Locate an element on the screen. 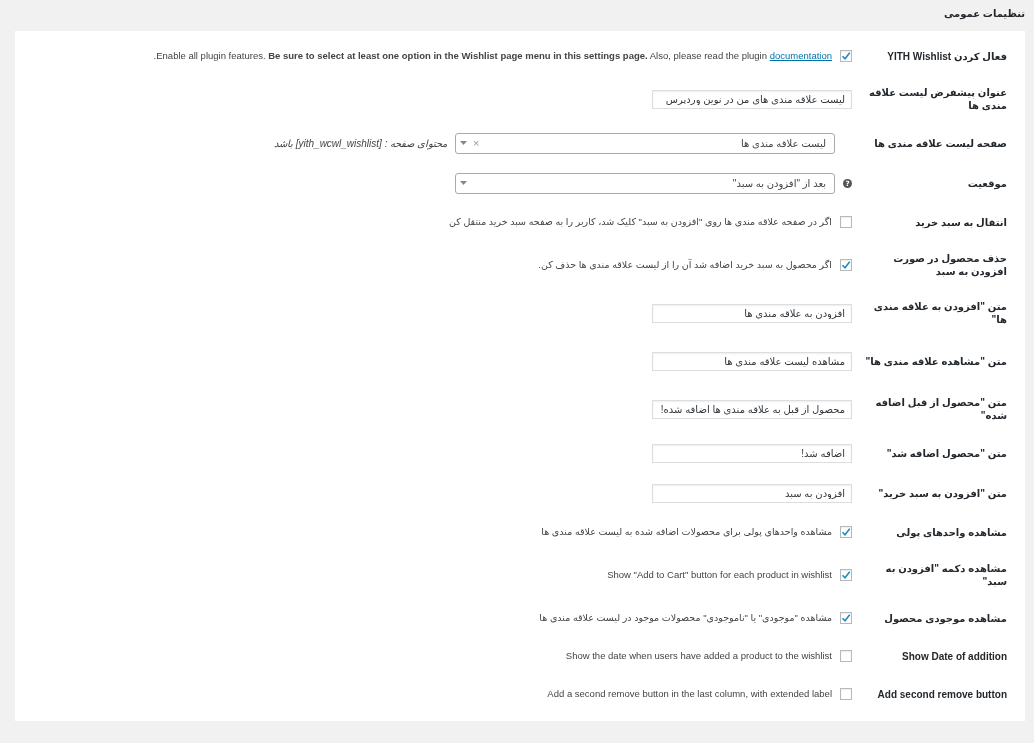 The width and height of the screenshot is (1034, 743). text-field: محصول از قبل به علاقه مندی ها اضافه شده! is located at coordinates (752, 409).